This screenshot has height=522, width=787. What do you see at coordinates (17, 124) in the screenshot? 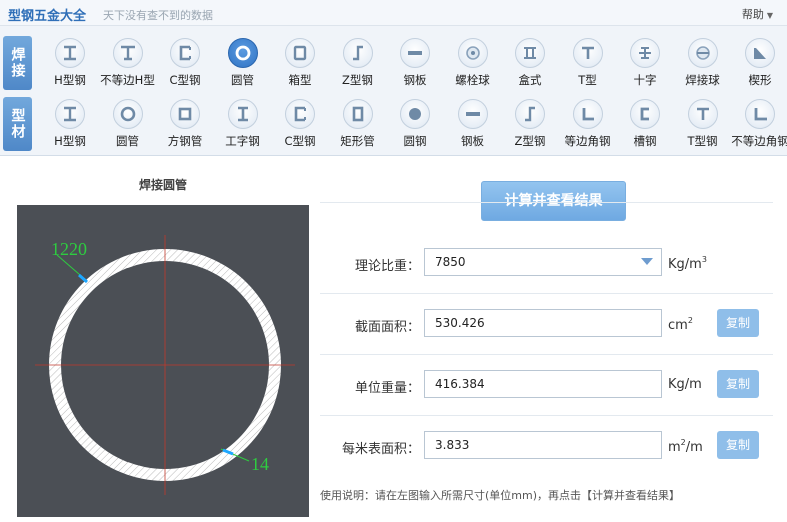
I see `category-tag-profiles: 型材` at bounding box center [17, 124].